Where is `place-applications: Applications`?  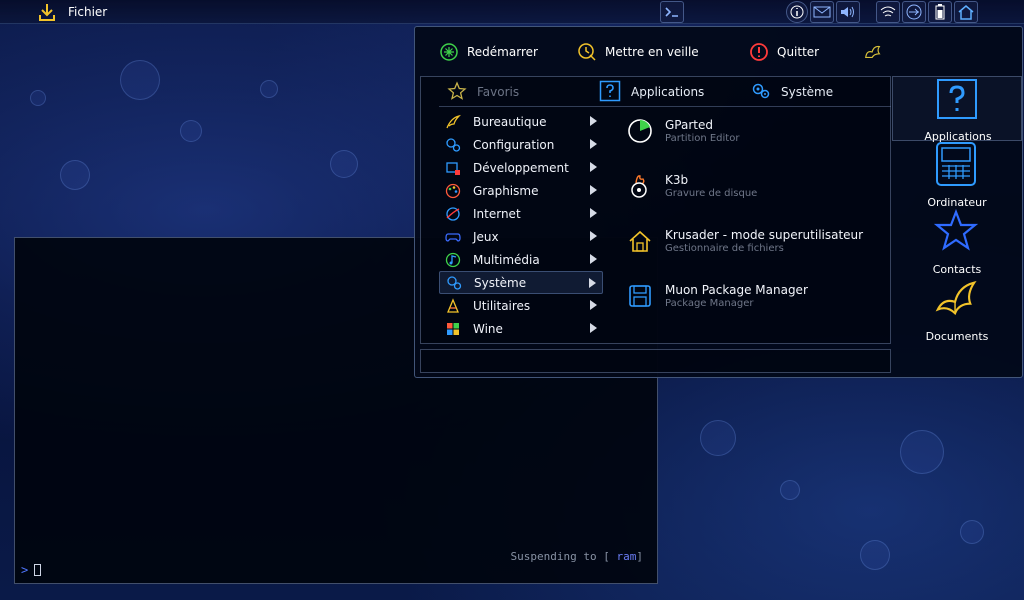
place-applications: Applications is located at coordinates (957, 109).